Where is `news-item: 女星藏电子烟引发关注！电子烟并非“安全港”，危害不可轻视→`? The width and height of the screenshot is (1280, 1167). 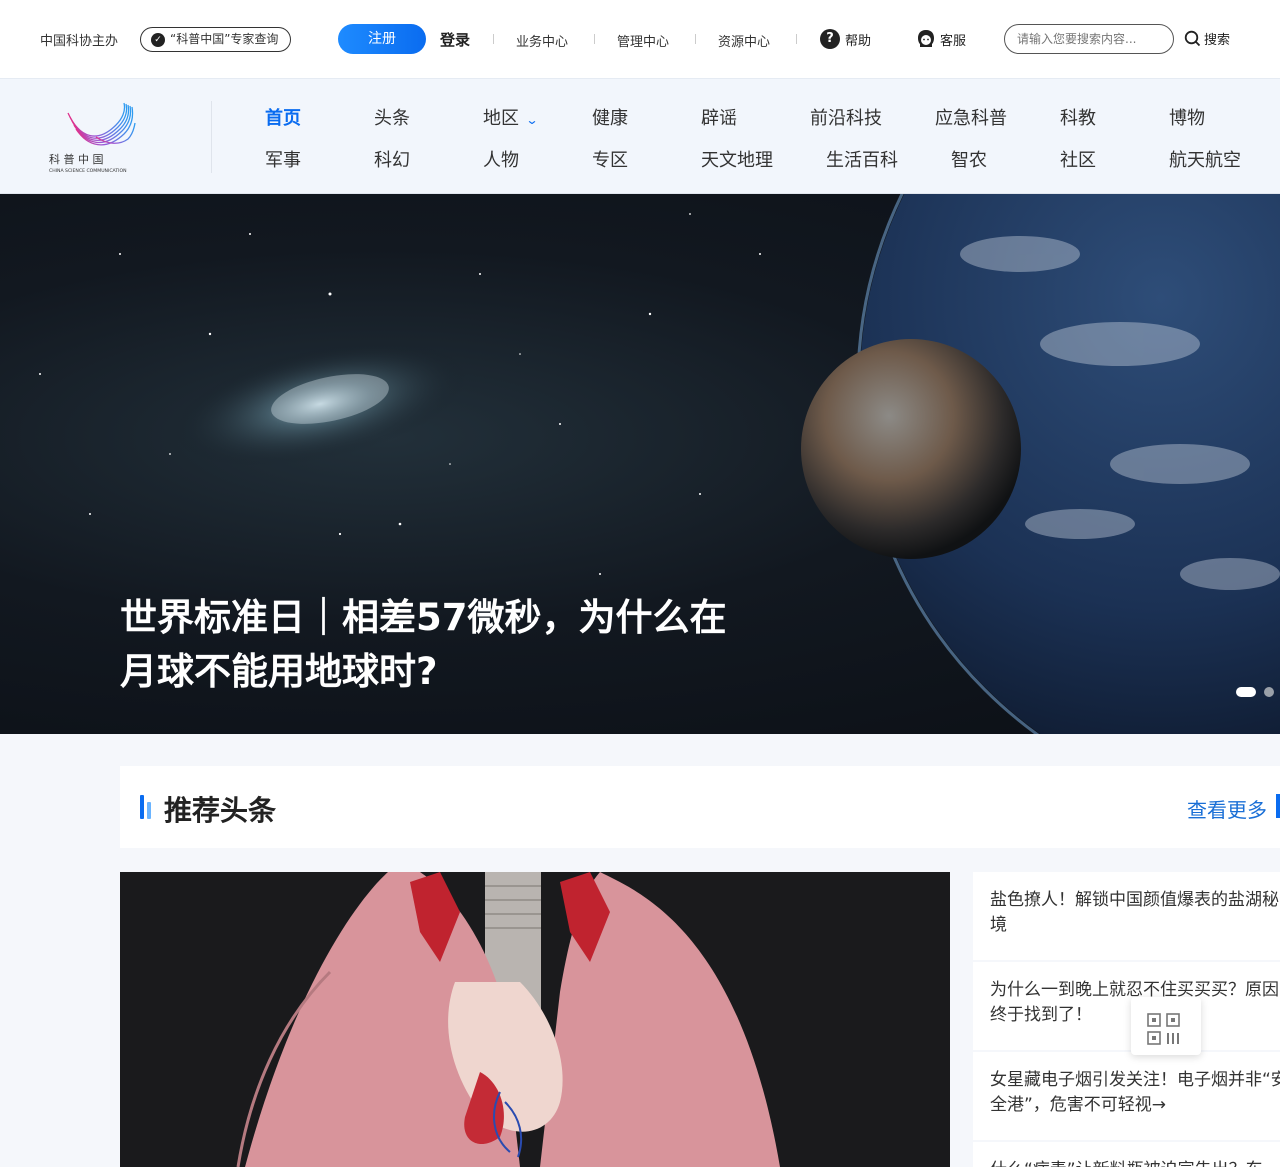 news-item: 女星藏电子烟引发关注！电子烟并非“安全港”，危害不可轻视→ is located at coordinates (1126, 1096).